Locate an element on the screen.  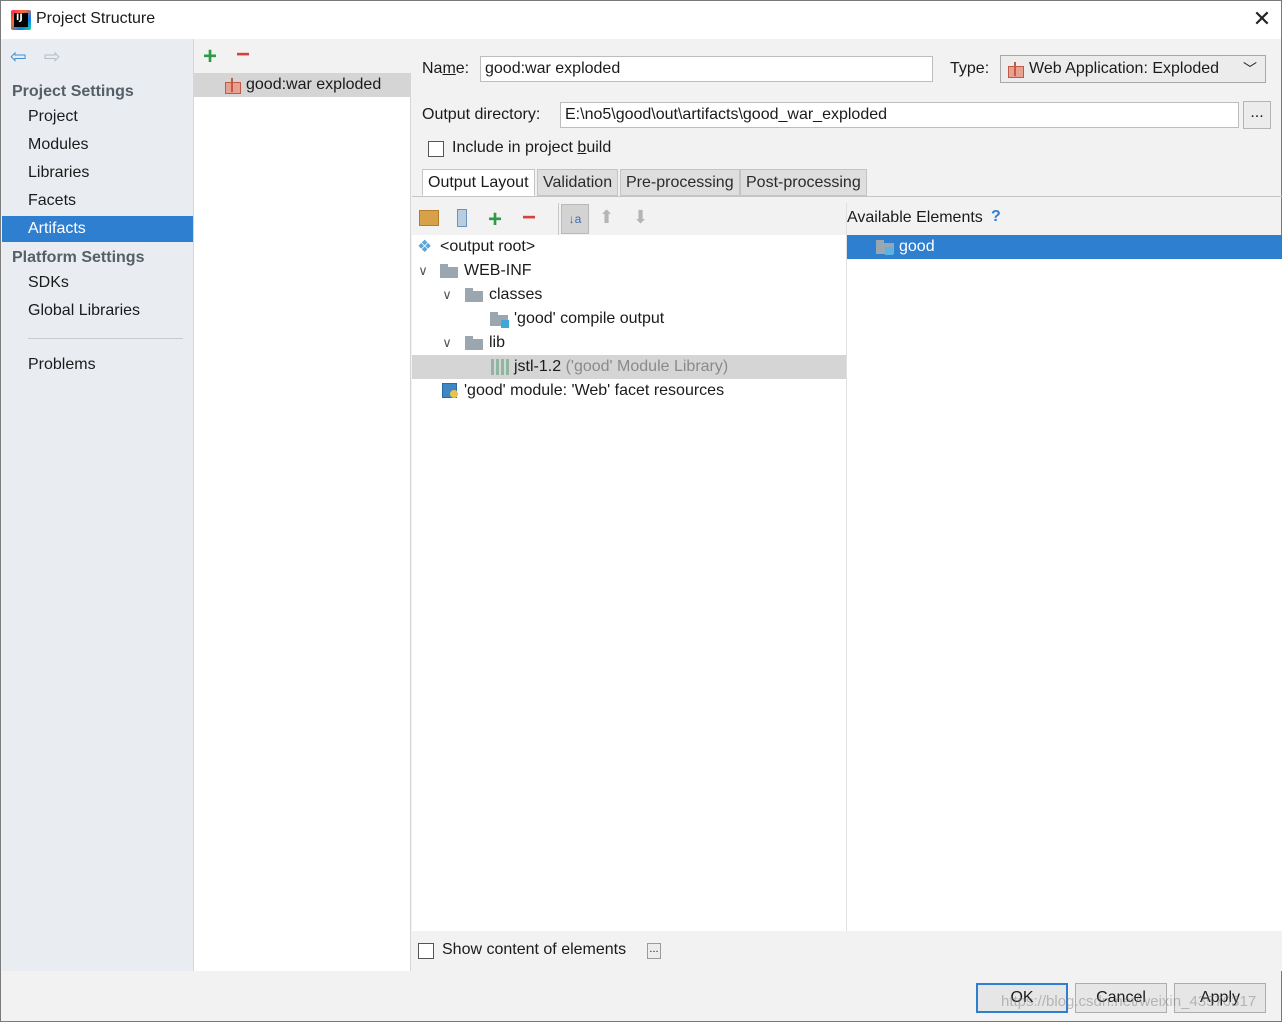
name-label: Name: is located at coordinates (446, 68).